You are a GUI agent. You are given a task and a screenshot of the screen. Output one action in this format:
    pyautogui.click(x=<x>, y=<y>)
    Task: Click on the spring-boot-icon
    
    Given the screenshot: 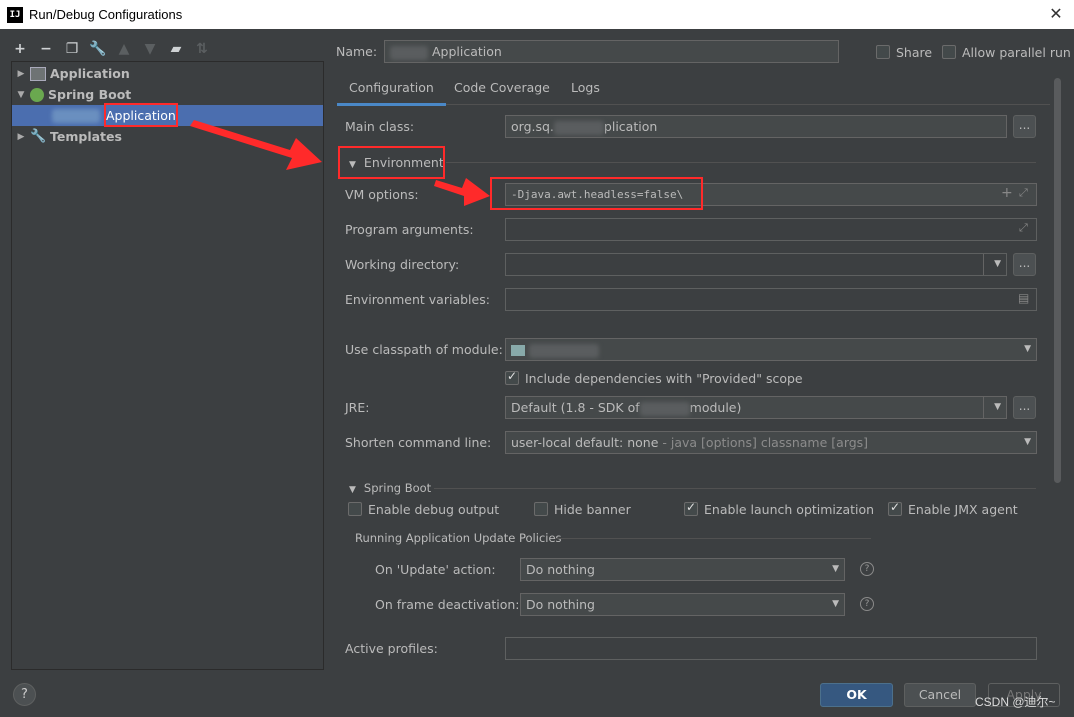 What is the action you would take?
    pyautogui.click(x=37, y=94)
    